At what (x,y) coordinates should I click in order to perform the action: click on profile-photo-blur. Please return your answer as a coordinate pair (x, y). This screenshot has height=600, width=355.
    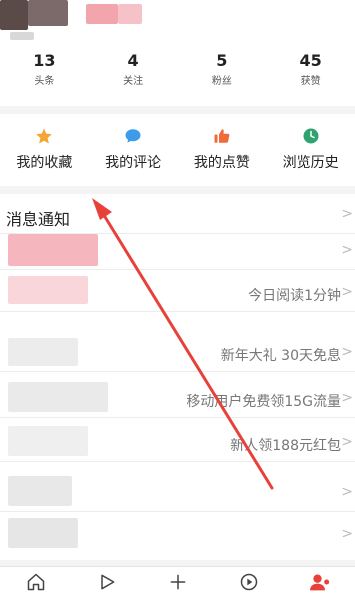
    Looking at the image, I should click on (48, 13).